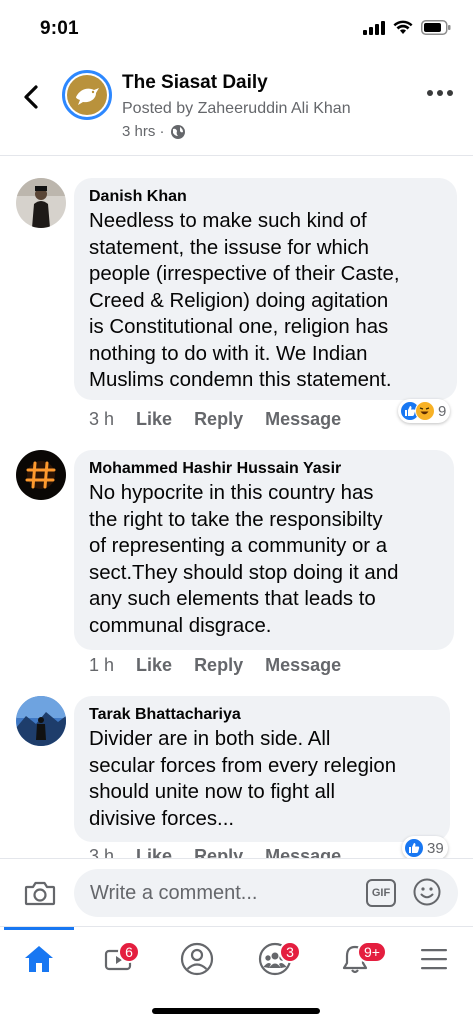 Image resolution: width=473 pixels, height=1024 pixels. Describe the element at coordinates (195, 83) in the screenshot. I see `page-name: The Siasat Daily` at that location.